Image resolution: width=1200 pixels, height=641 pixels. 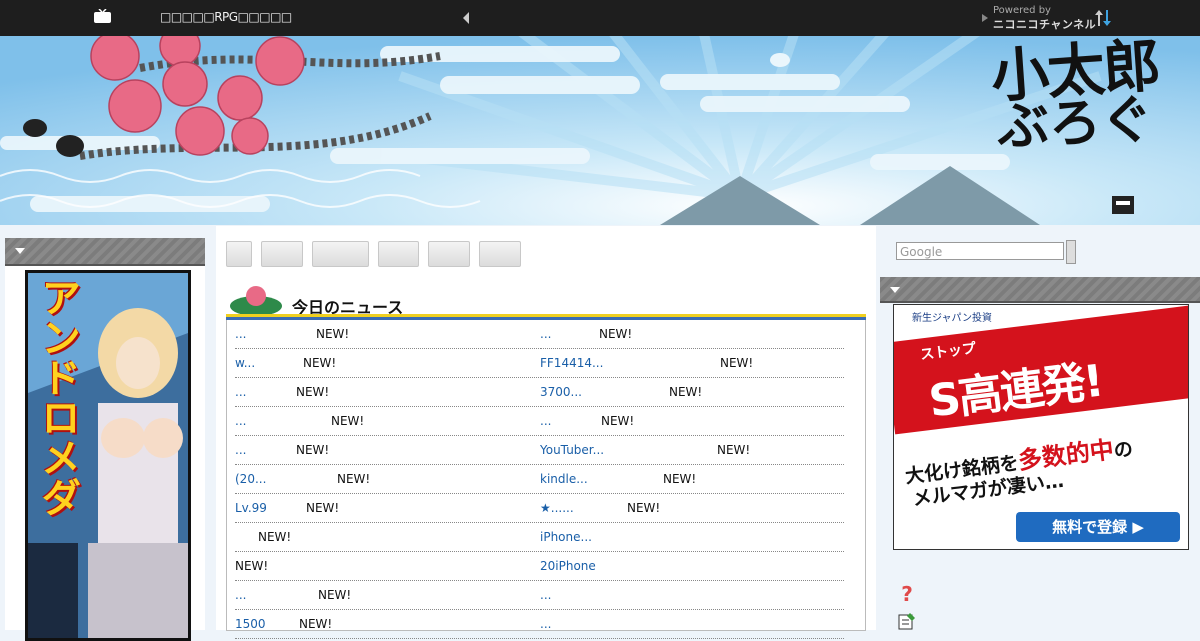 What do you see at coordinates (250, 624) in the screenshot?
I see `news-link: 1500` at bounding box center [250, 624].